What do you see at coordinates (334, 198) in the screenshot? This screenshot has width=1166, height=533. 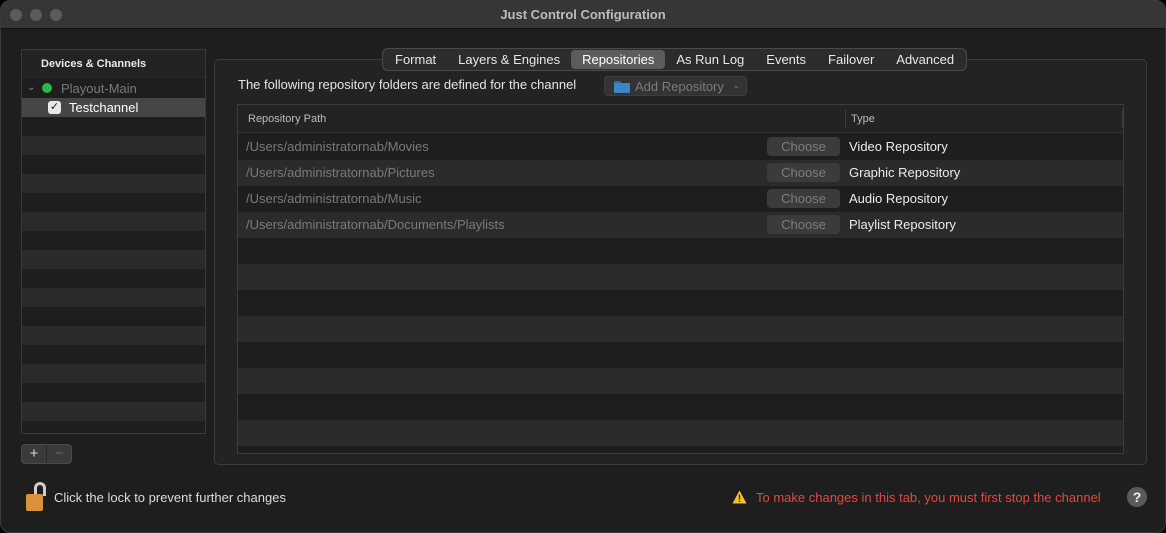 I see `repository-path: /Users/administratornab/Music` at bounding box center [334, 198].